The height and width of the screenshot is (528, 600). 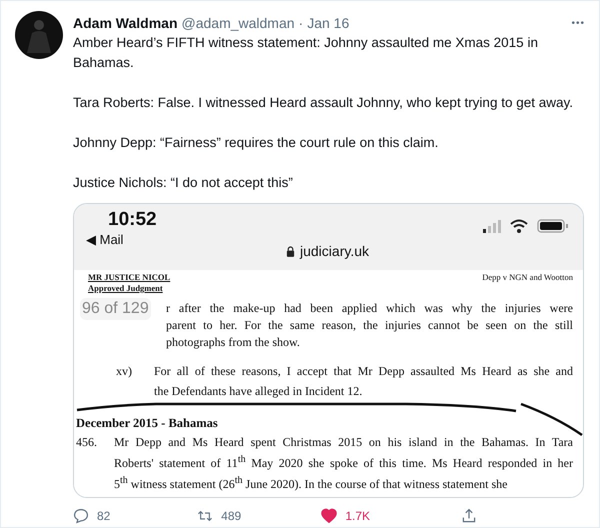 What do you see at coordinates (126, 288) in the screenshot?
I see `judgment-header: Approved Judgment` at bounding box center [126, 288].